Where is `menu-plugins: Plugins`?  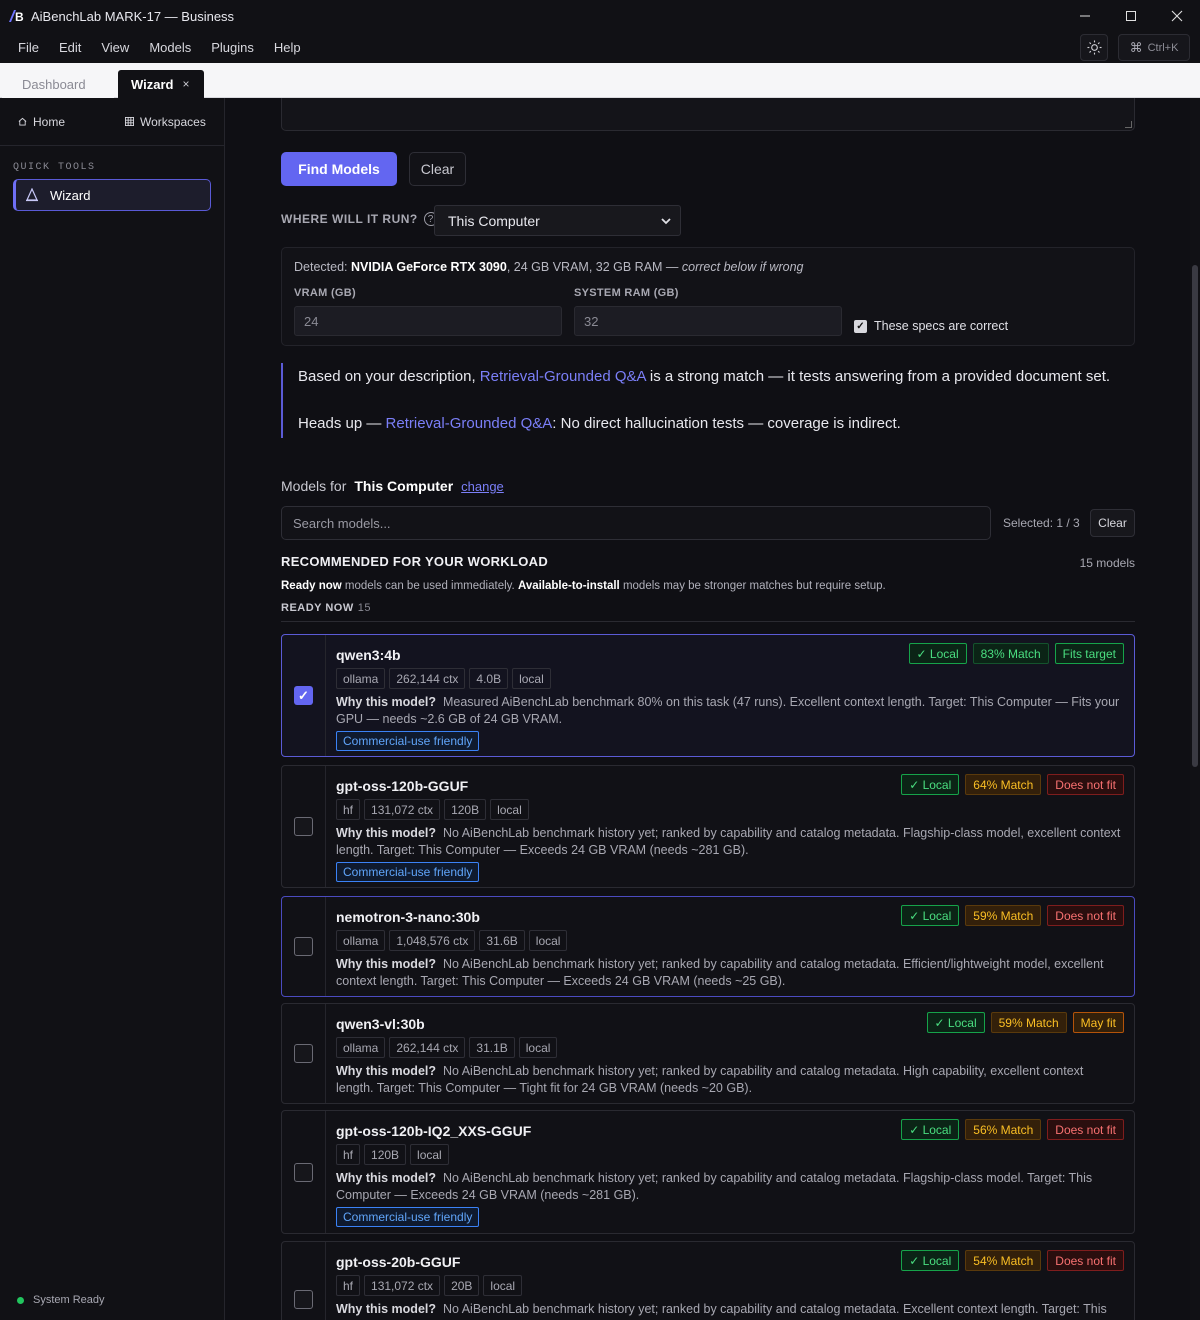 menu-plugins: Plugins is located at coordinates (232, 47).